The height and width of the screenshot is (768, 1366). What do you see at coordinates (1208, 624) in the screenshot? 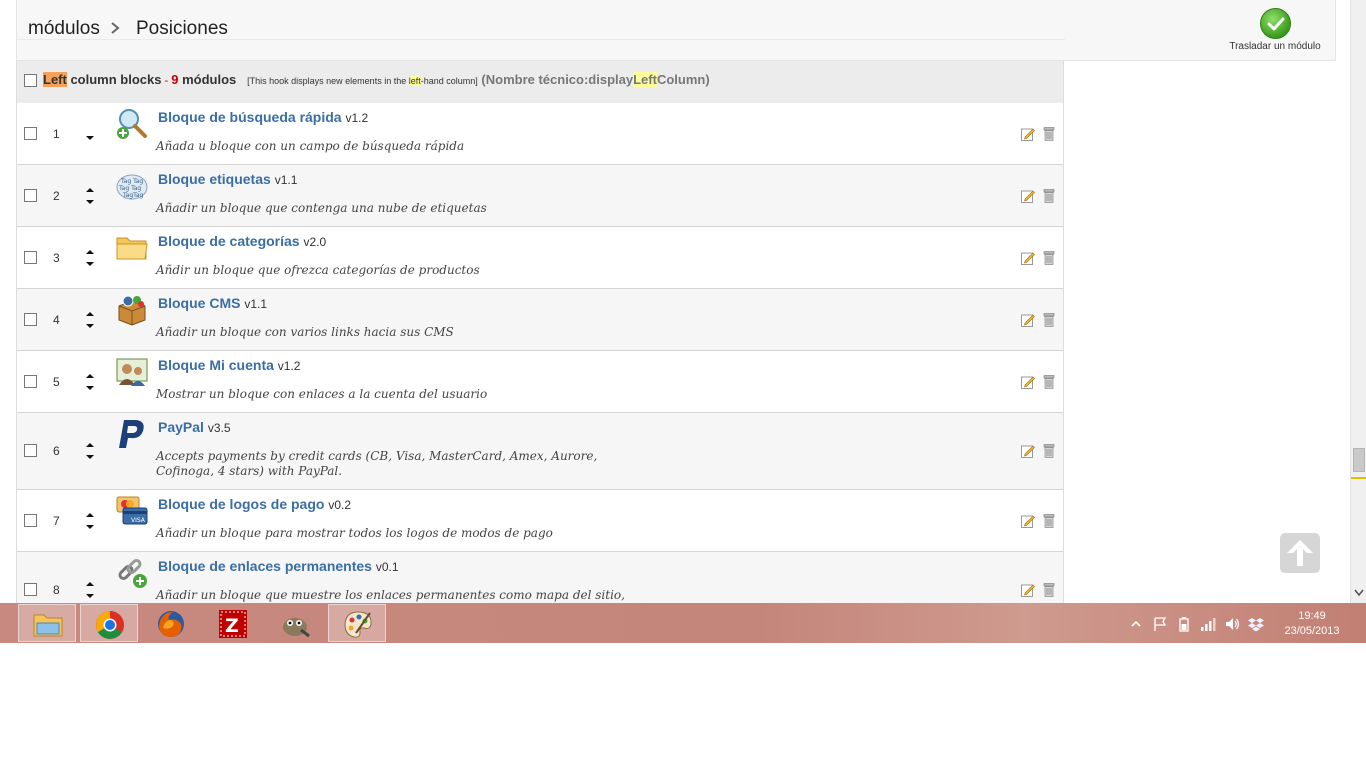
I see `network-signal-icon` at bounding box center [1208, 624].